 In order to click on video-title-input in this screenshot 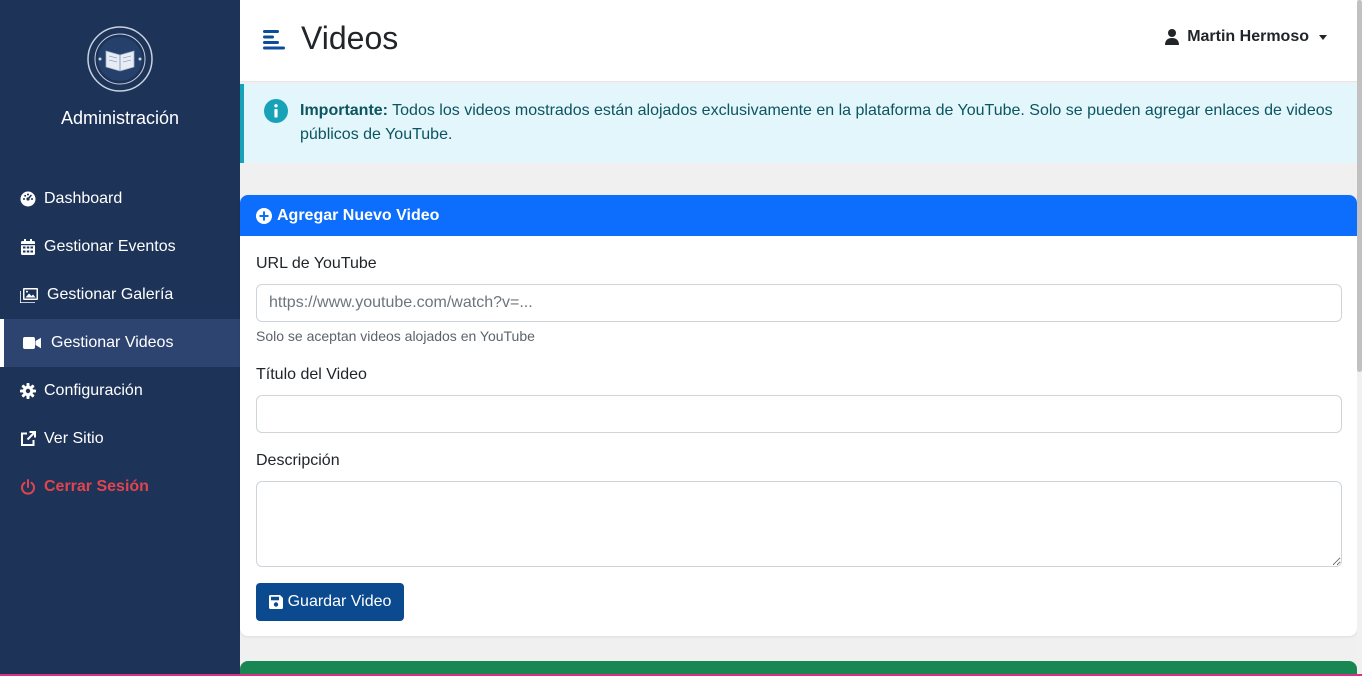, I will do `click(799, 414)`.